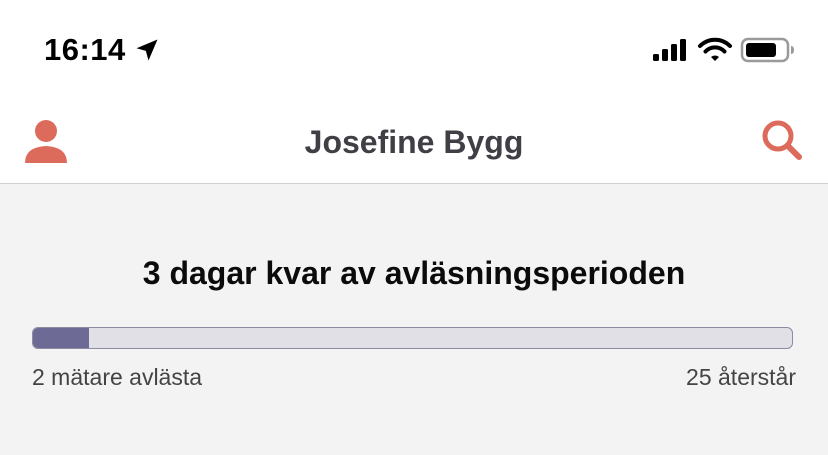 Image resolution: width=828 pixels, height=455 pixels. I want to click on status-time: 16:14, so click(85, 49).